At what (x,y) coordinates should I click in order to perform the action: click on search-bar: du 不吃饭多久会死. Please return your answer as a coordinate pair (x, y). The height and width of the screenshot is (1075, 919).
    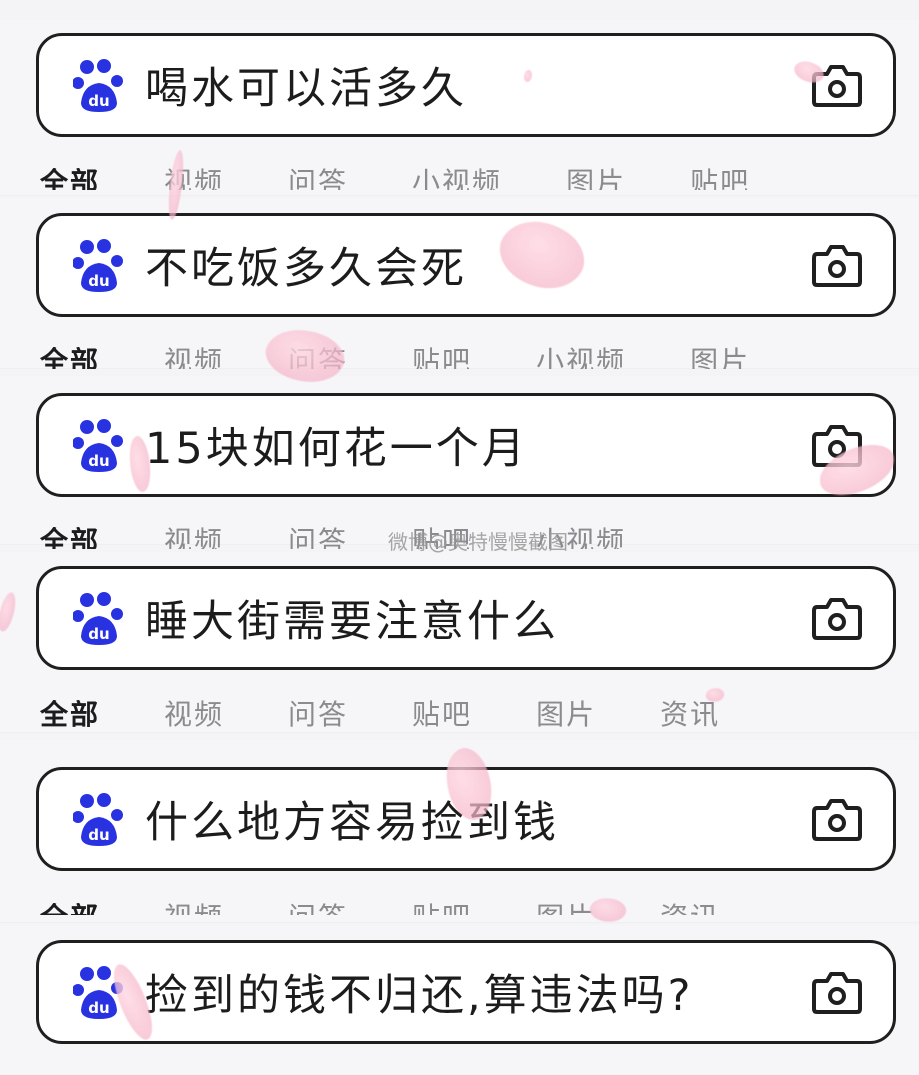
    Looking at the image, I should click on (466, 265).